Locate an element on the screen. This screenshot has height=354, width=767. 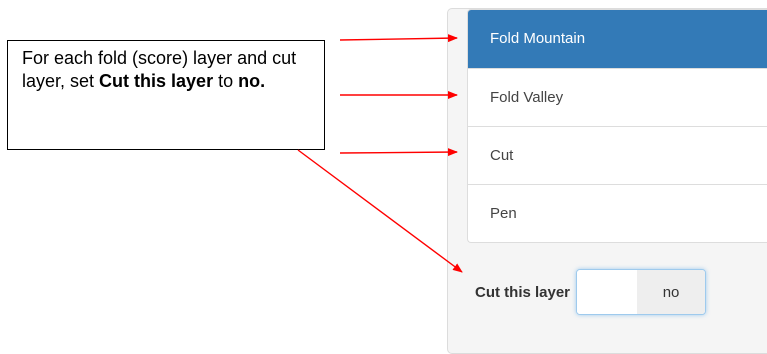
callout-bold-cut-this-layer: Cut this layer is located at coordinates (156, 81).